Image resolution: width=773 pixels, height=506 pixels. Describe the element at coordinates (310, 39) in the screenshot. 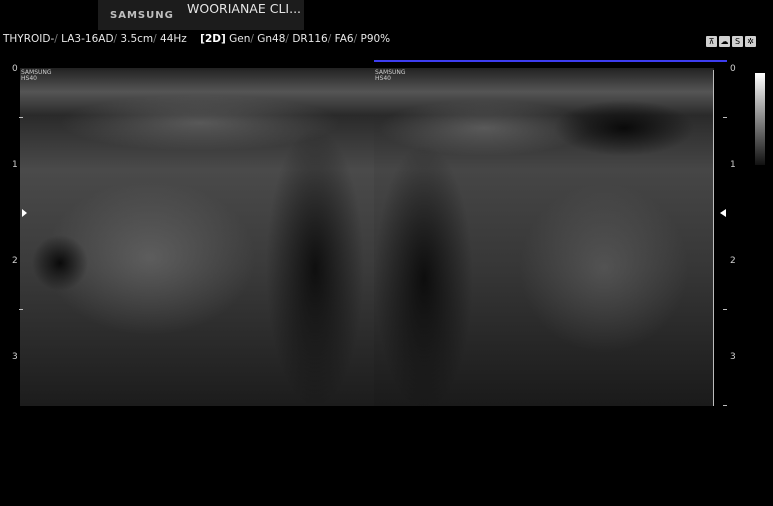

I see `param-dynamic-range: DR116` at that location.